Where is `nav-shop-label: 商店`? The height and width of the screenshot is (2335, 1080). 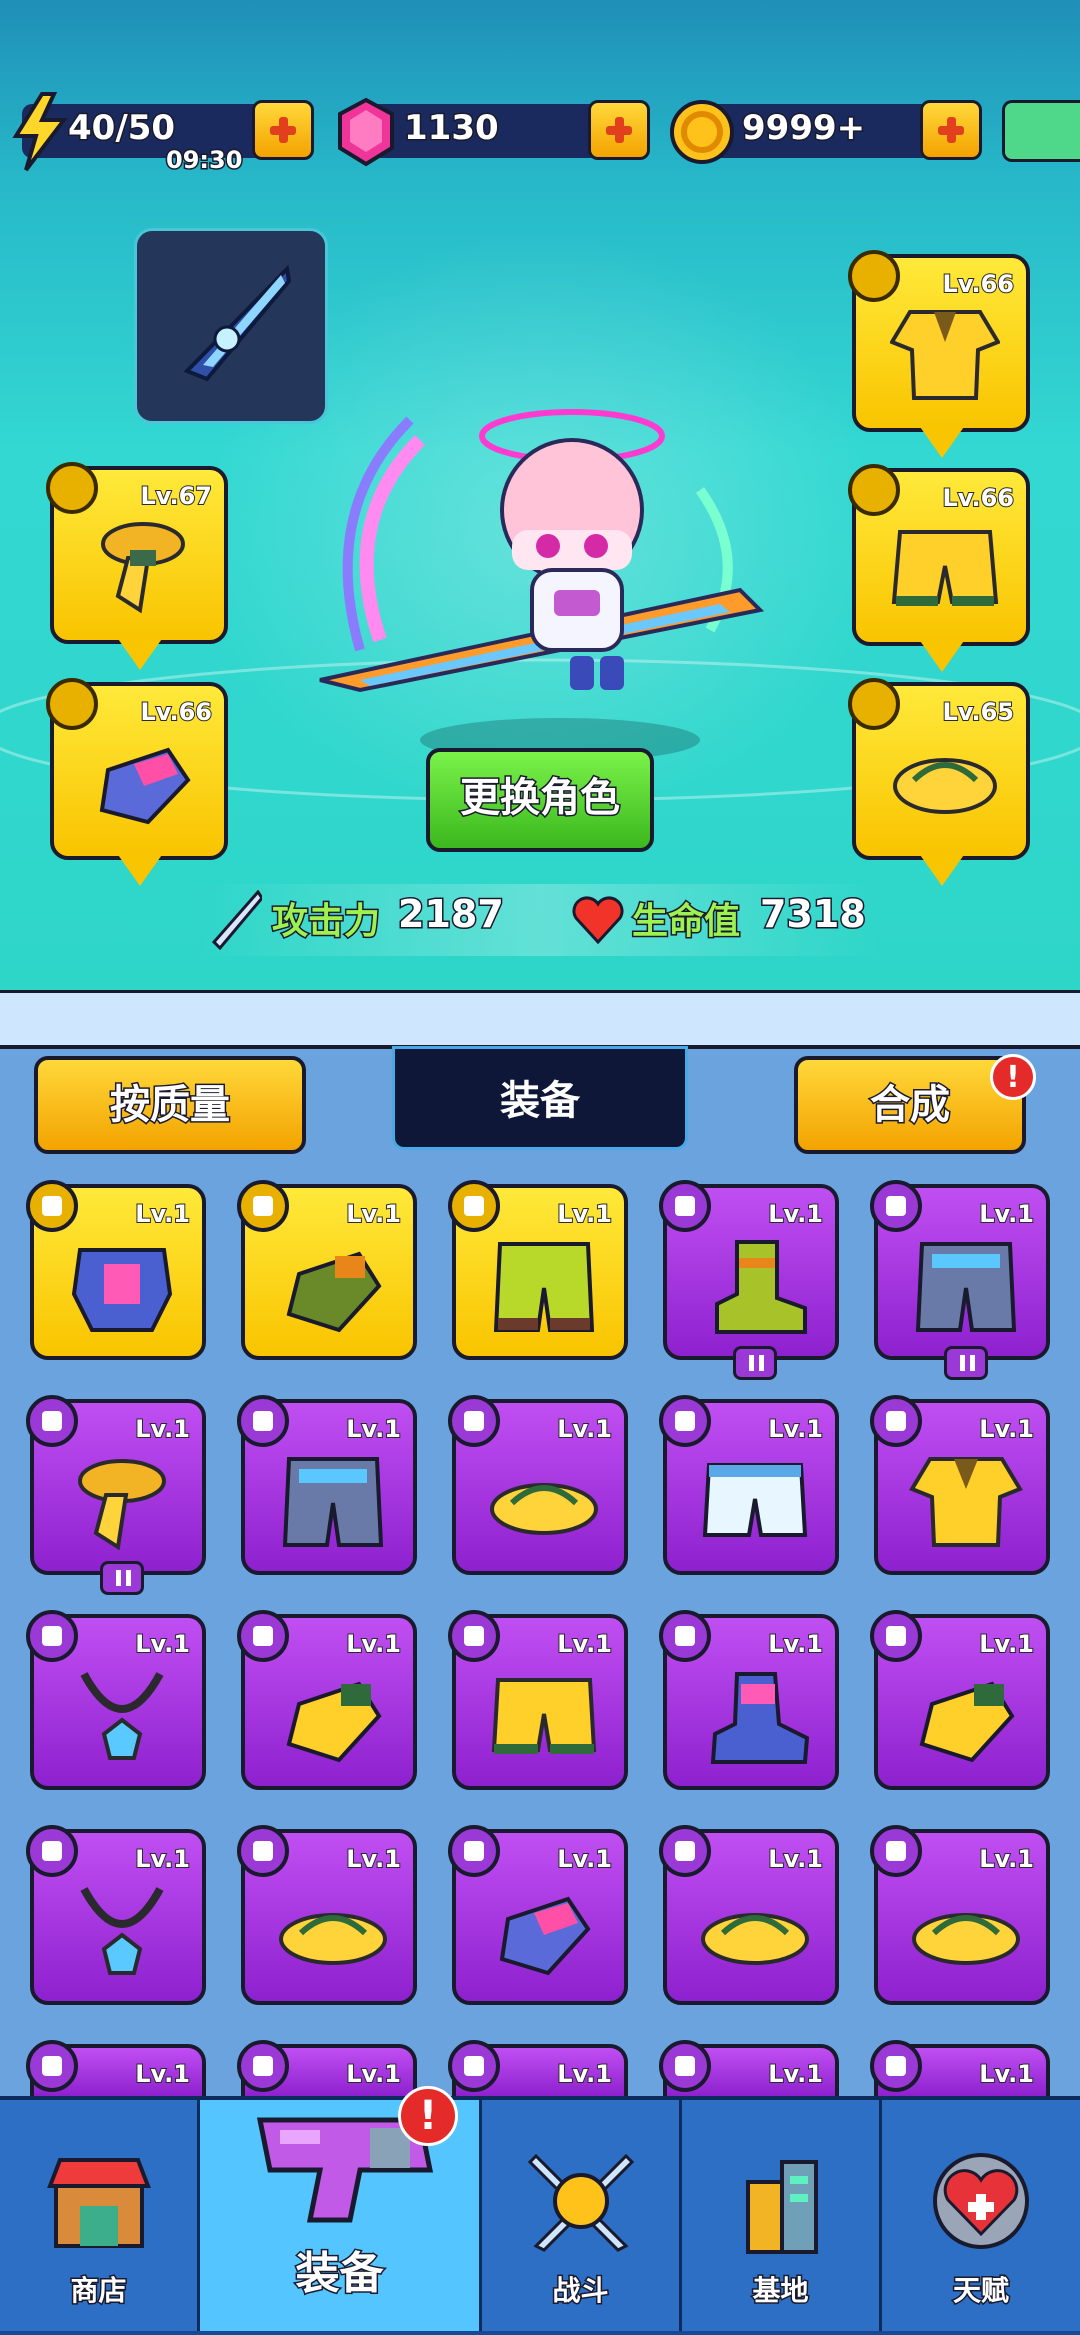 nav-shop-label: 商店 is located at coordinates (98, 2291).